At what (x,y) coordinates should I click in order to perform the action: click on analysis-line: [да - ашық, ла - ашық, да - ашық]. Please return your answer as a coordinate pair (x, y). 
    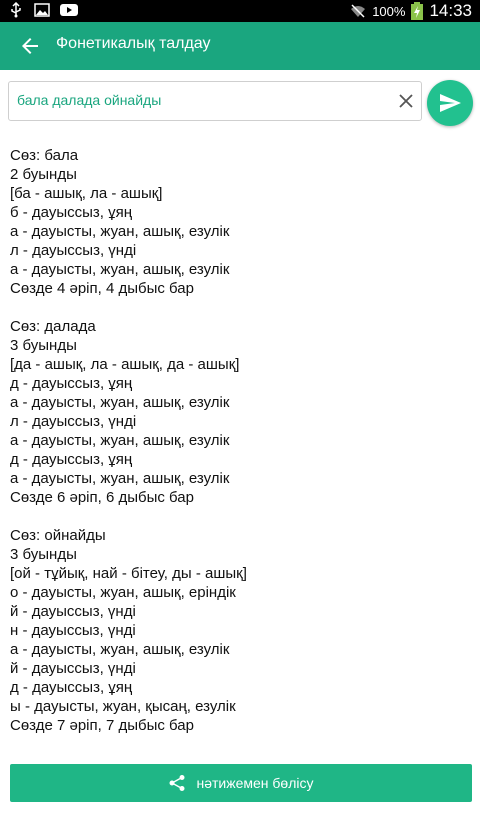
    Looking at the image, I should click on (125, 364).